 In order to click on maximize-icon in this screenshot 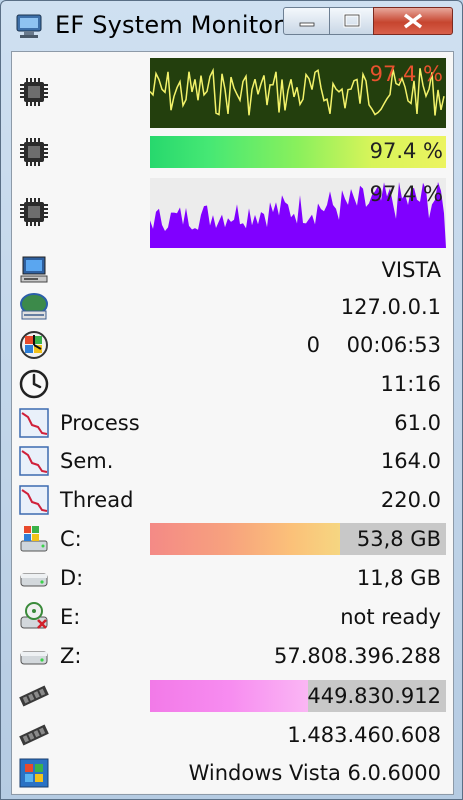, I will do `click(352, 20)`.